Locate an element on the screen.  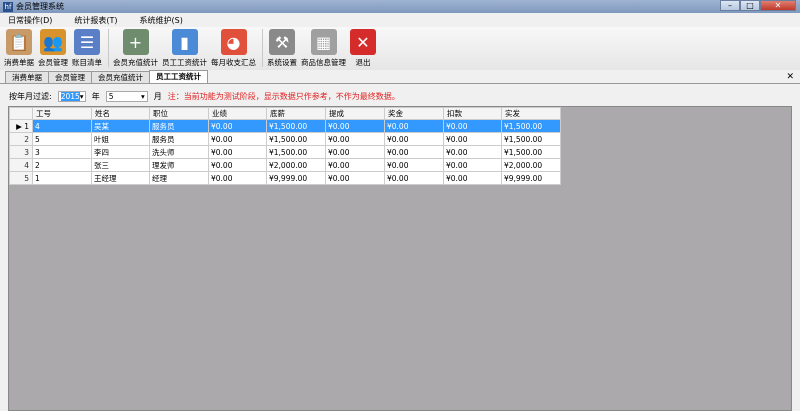
column-header: 业绩 is located at coordinates (237, 113).